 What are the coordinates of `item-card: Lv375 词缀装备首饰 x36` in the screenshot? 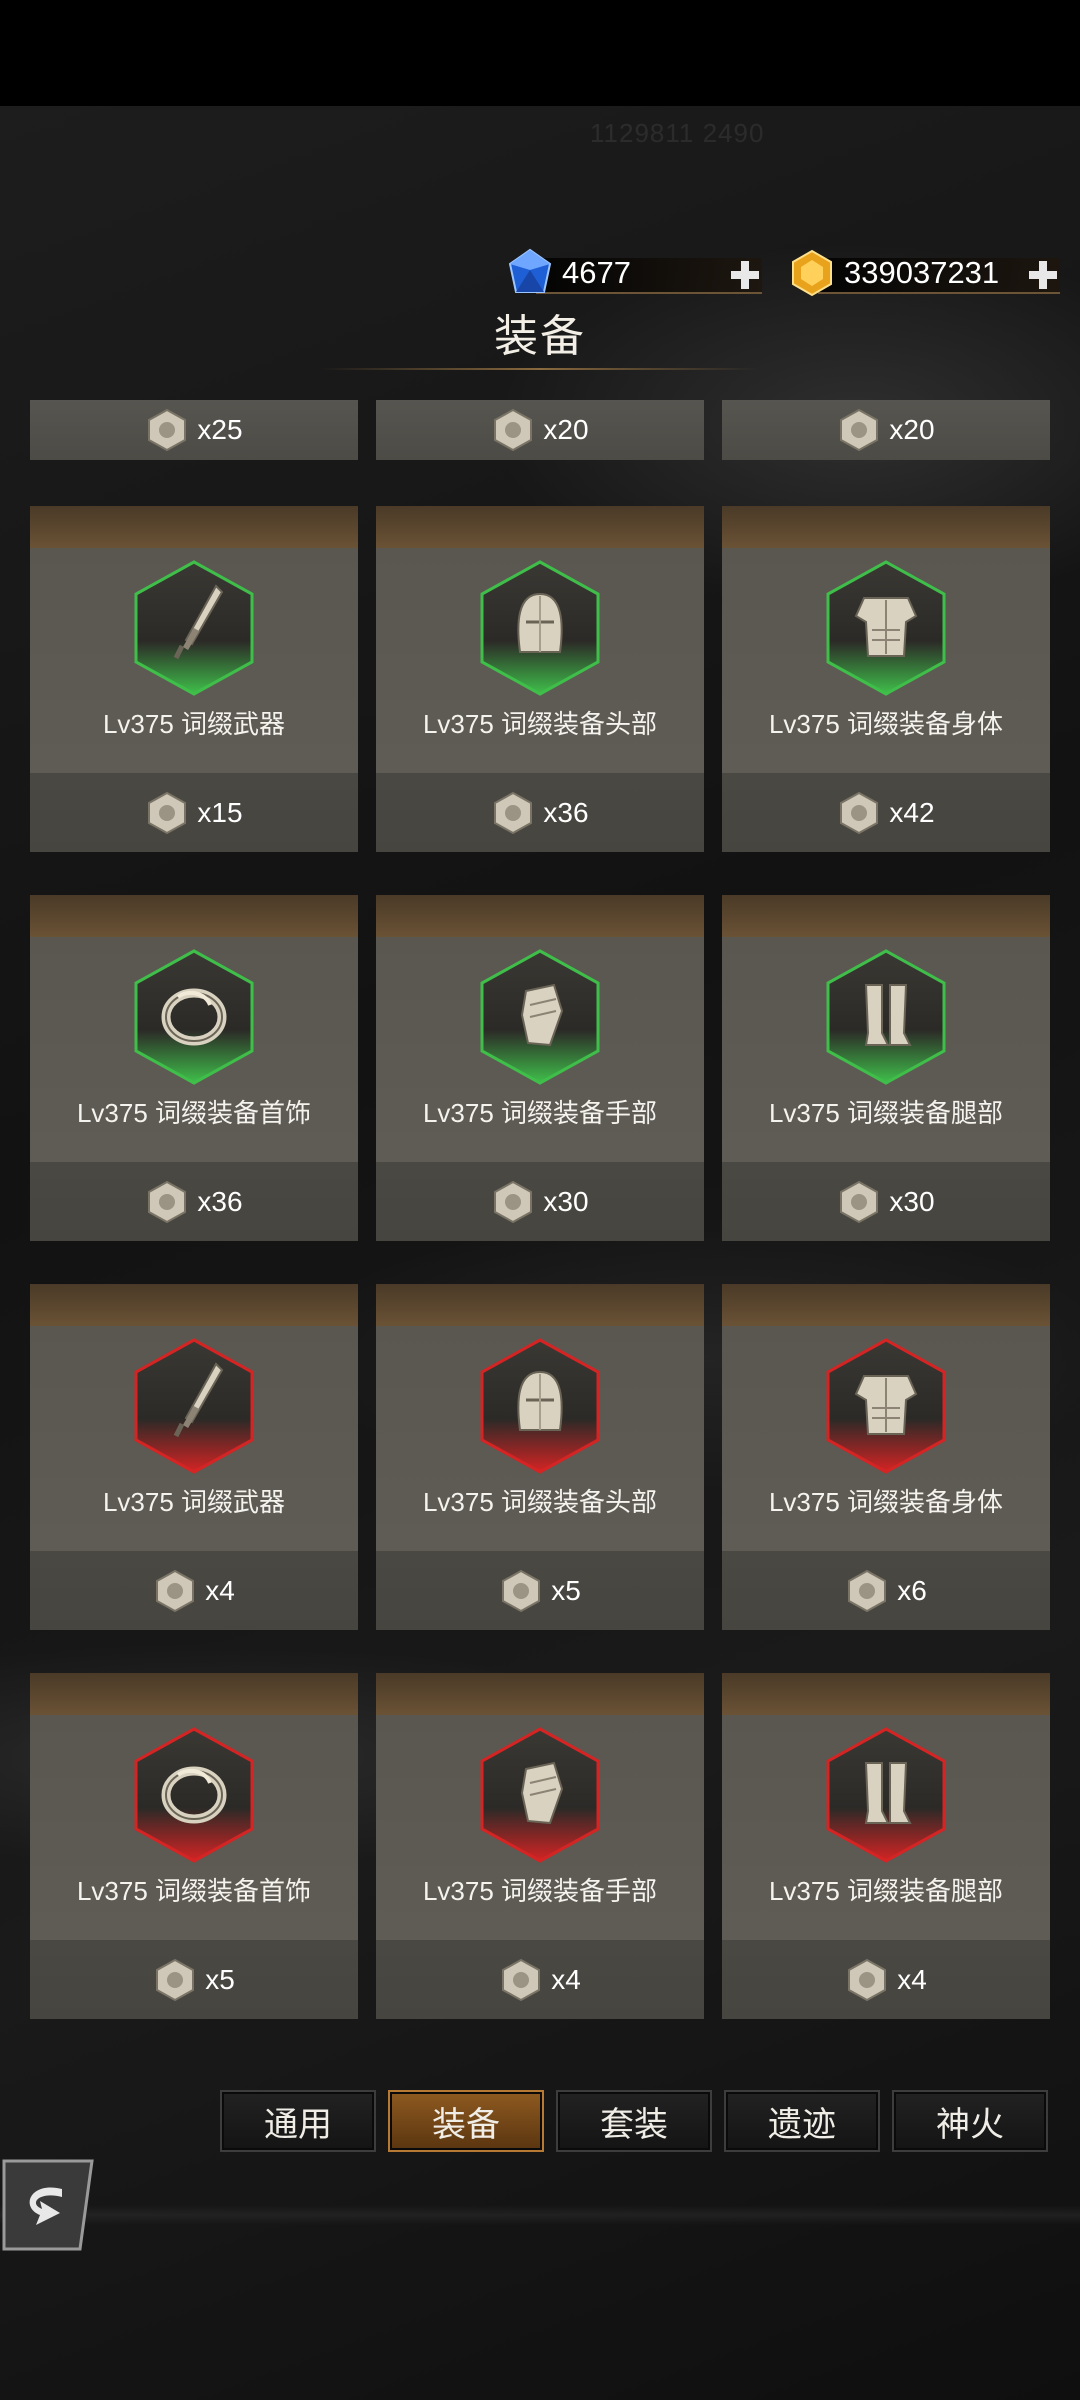 It's located at (194, 1068).